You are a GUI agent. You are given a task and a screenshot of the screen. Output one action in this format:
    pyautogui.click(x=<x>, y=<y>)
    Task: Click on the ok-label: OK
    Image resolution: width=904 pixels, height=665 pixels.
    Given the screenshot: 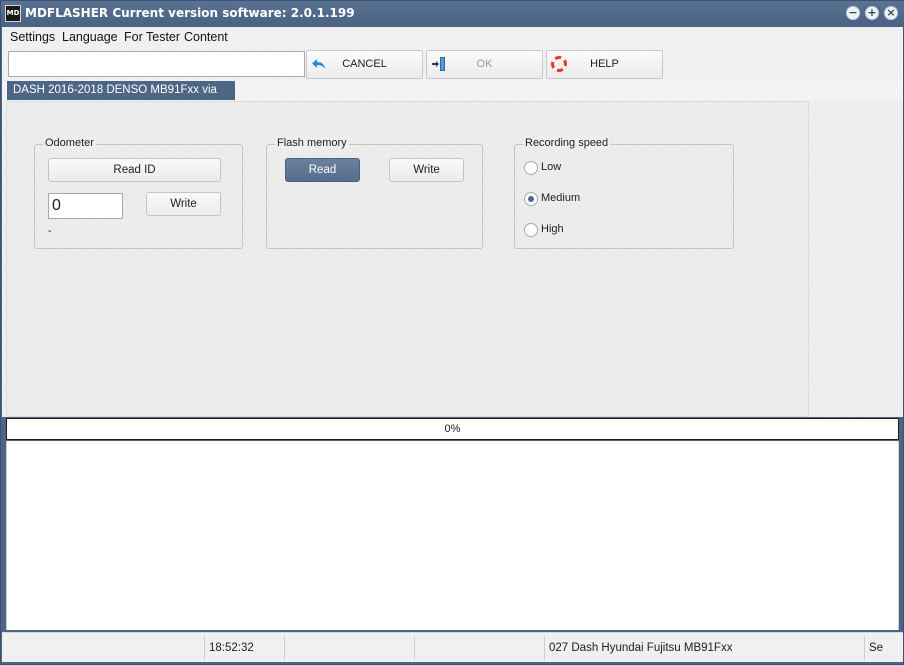 What is the action you would take?
    pyautogui.click(x=484, y=64)
    